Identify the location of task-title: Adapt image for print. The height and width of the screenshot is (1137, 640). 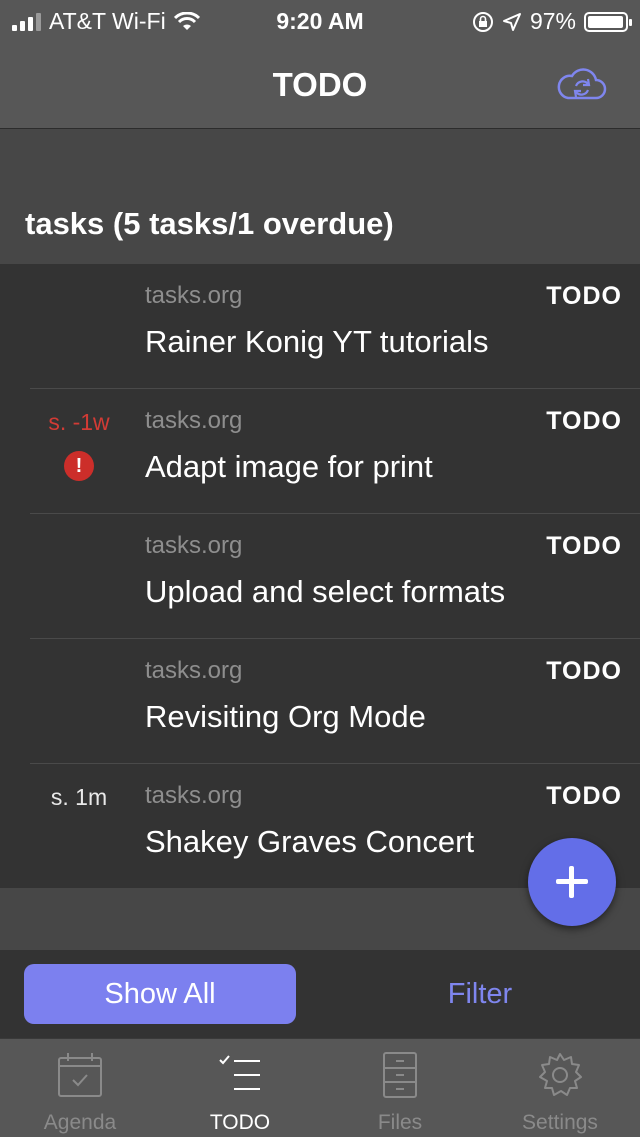
(289, 466).